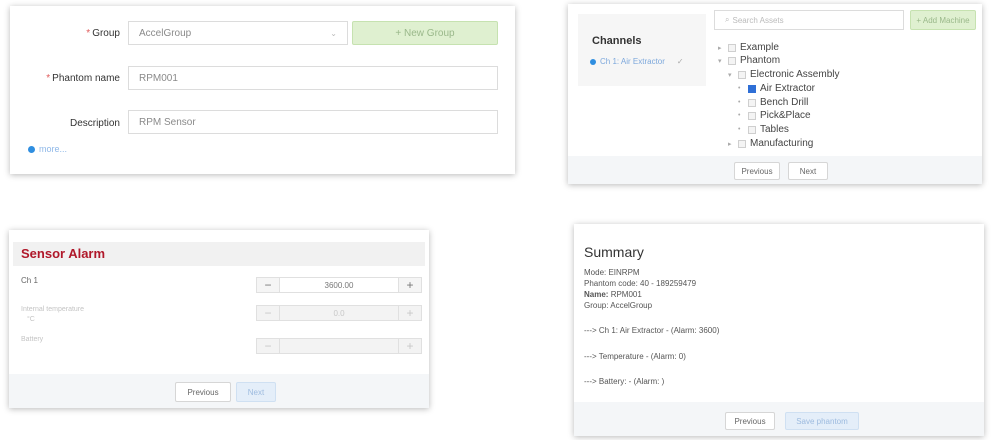  What do you see at coordinates (680, 61) in the screenshot?
I see `check-icon: ✓` at bounding box center [680, 61].